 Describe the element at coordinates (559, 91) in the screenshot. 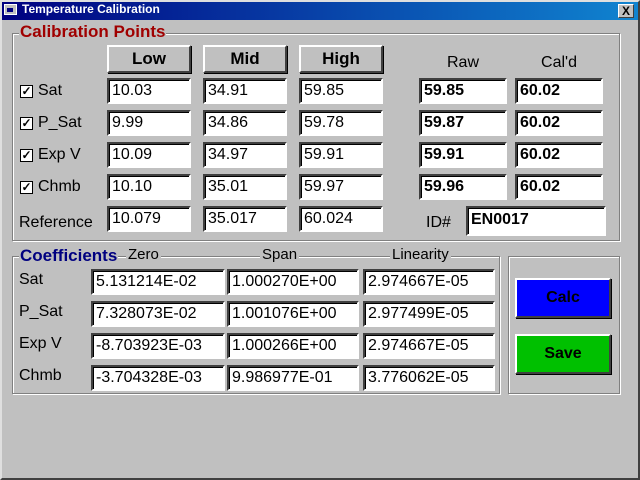

I see `sat-cald-value: 60.02` at that location.